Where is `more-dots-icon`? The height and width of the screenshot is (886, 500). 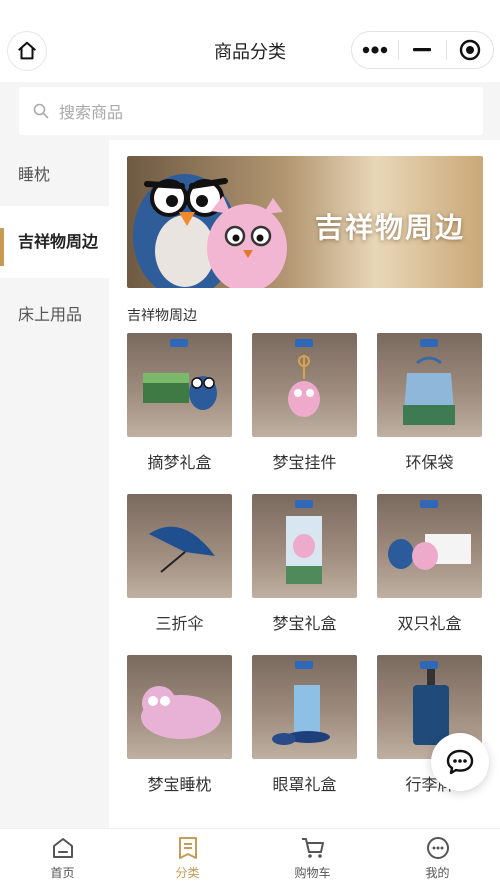 more-dots-icon is located at coordinates (375, 50).